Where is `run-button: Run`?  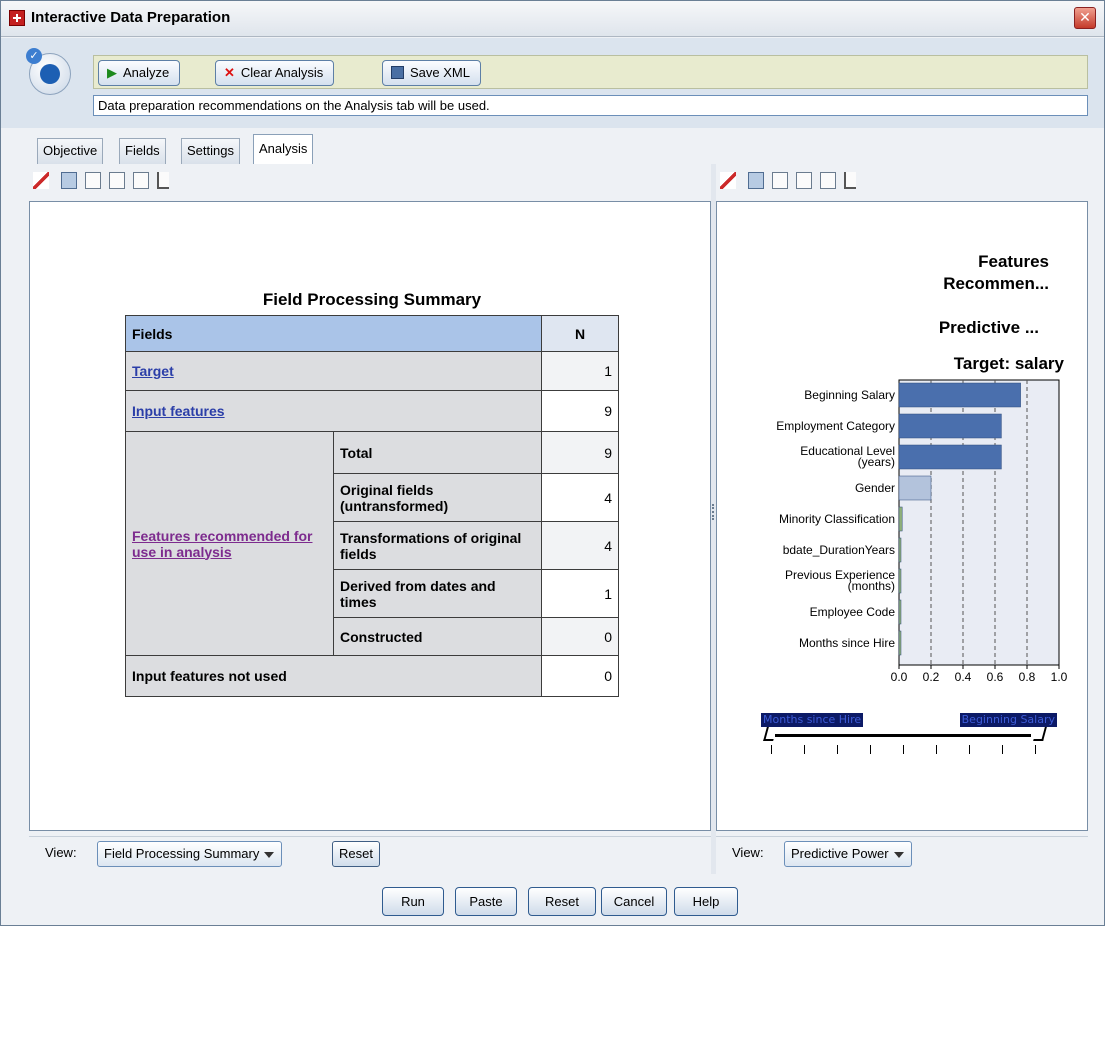
run-button: Run is located at coordinates (413, 901).